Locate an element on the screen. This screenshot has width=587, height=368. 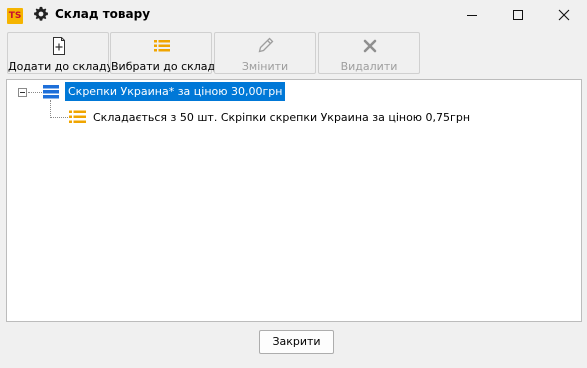
tree-item-product: Скрепки Украина* за ціною 30,00грн is located at coordinates (175, 91).